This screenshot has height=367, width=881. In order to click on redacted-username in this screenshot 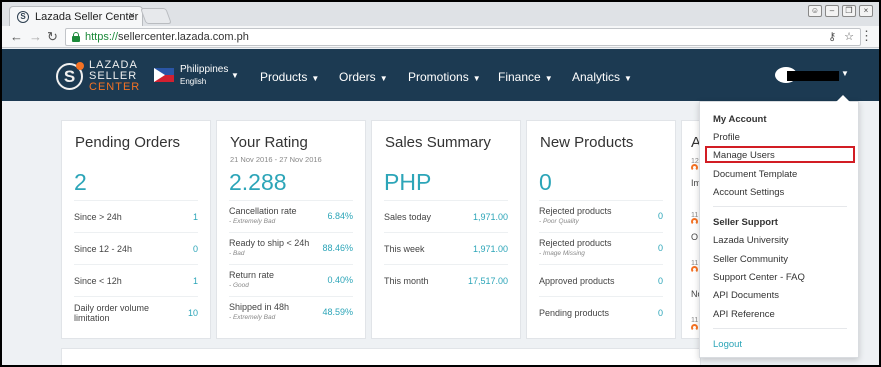, I will do `click(813, 76)`.